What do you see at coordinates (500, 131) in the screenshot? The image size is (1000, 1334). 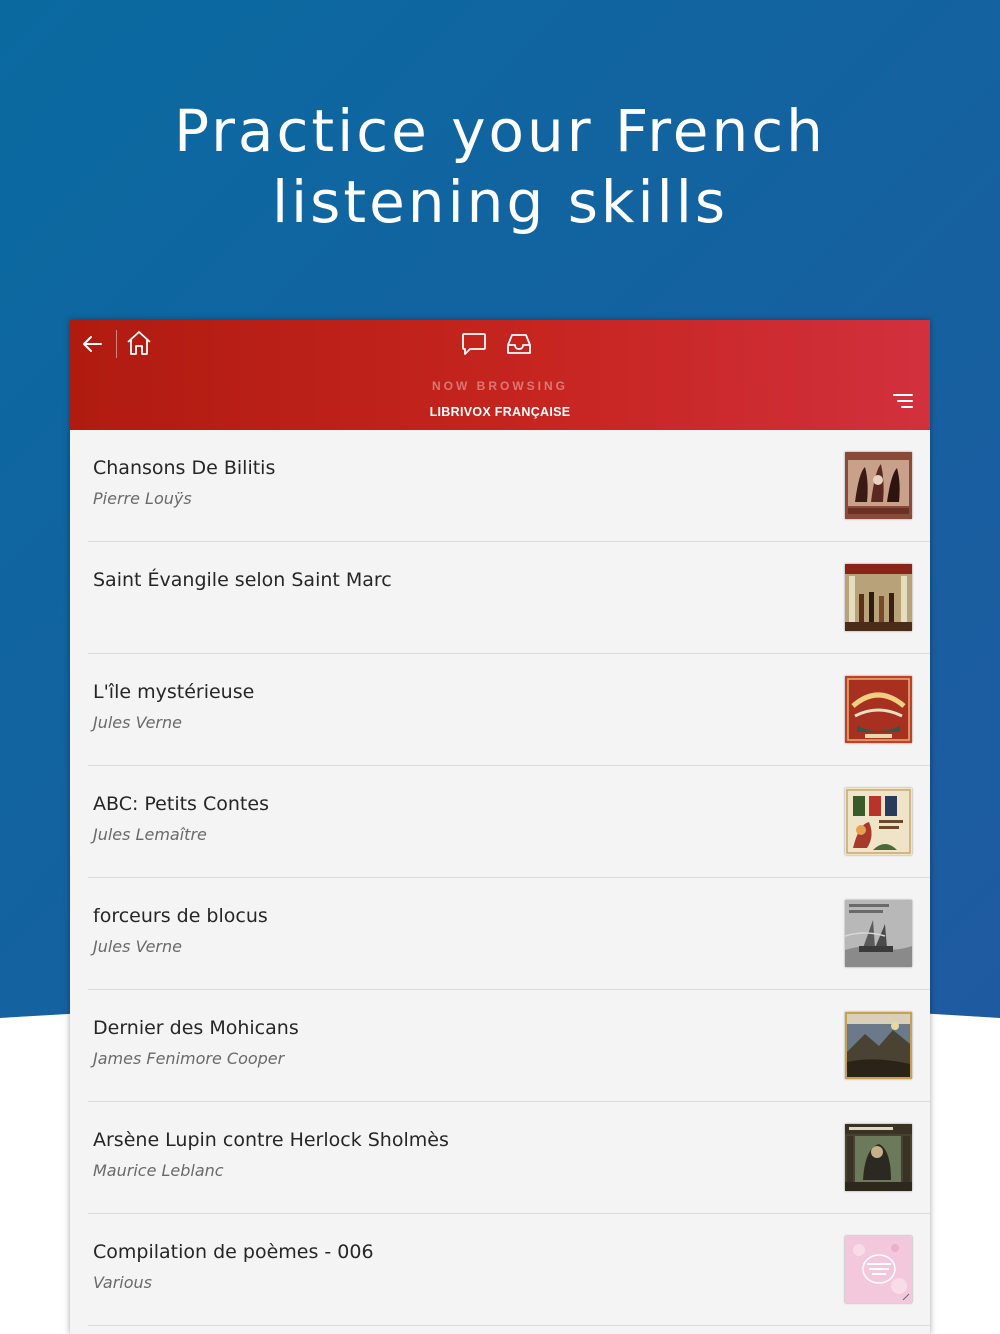 I see `hero-headline-line-1: Practice your French` at bounding box center [500, 131].